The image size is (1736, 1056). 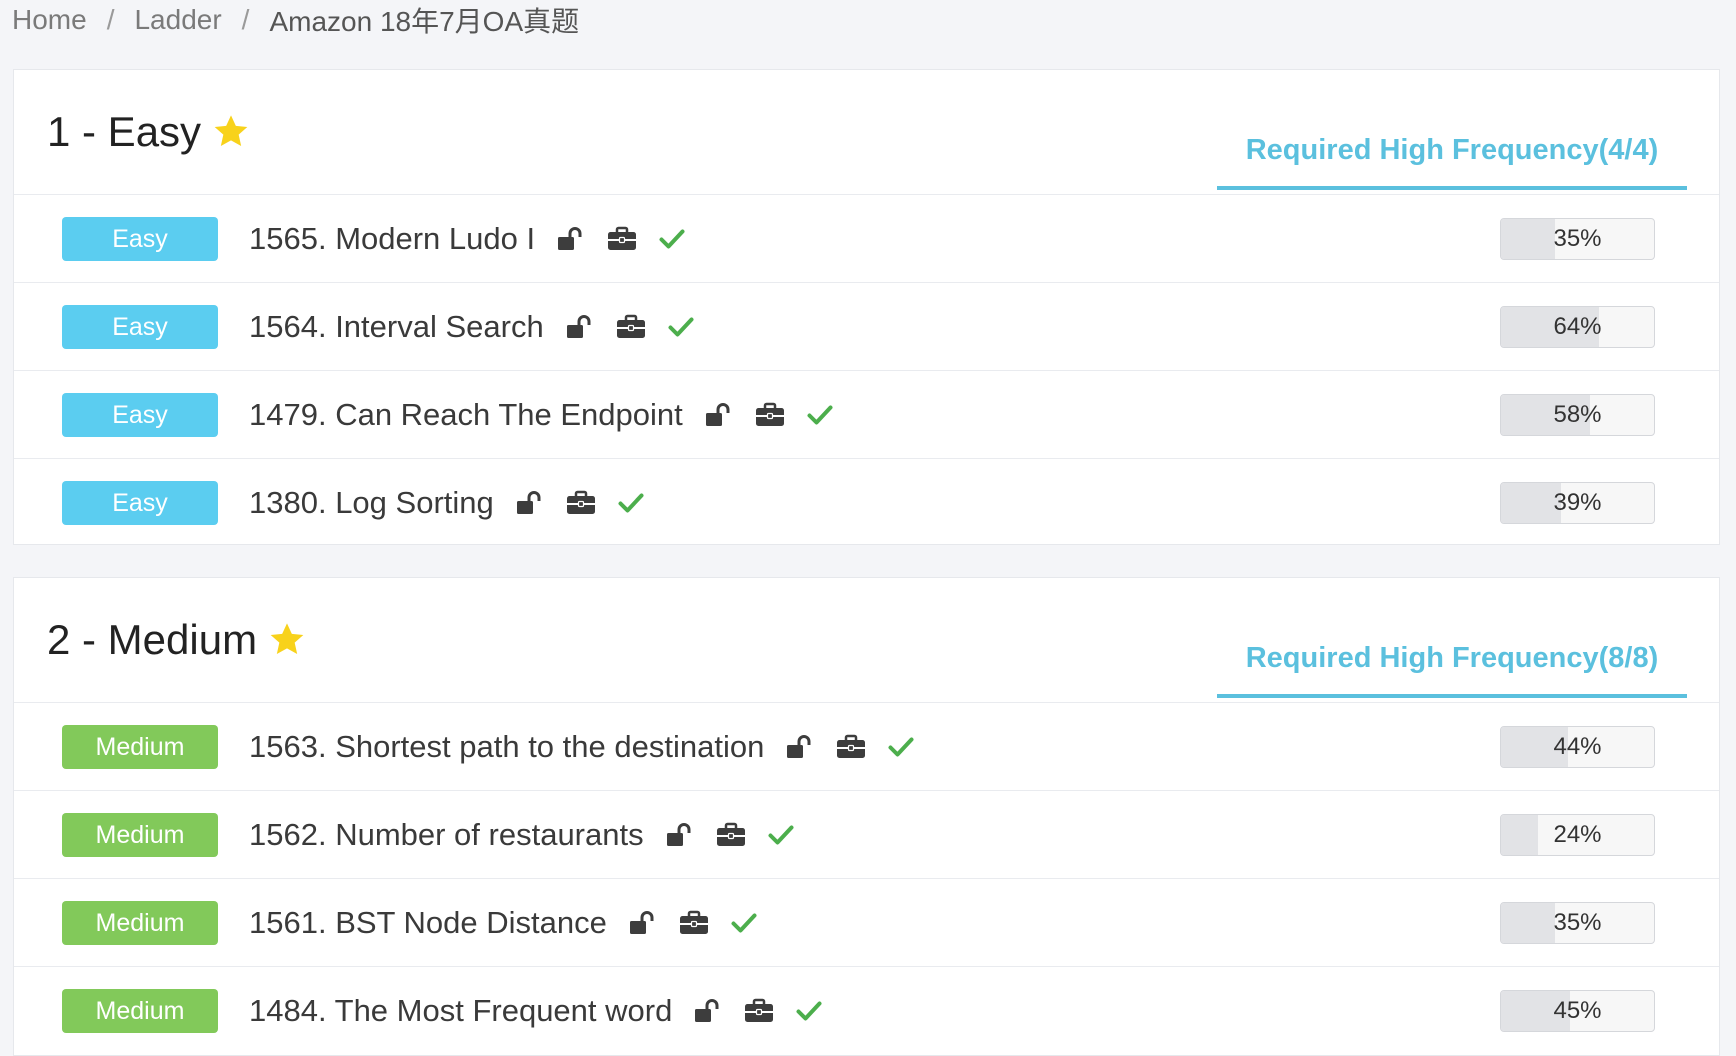 I want to click on section-title-text: 2 - Medium, so click(x=152, y=639).